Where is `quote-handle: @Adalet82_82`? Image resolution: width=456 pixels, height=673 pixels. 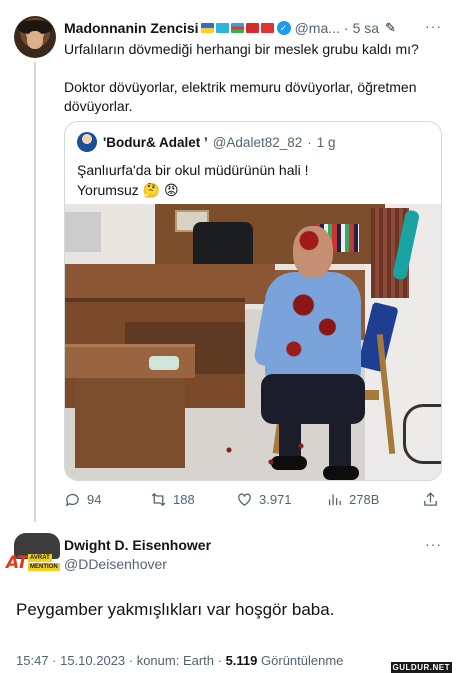
quote-handle: @Adalet82_82 is located at coordinates (257, 142).